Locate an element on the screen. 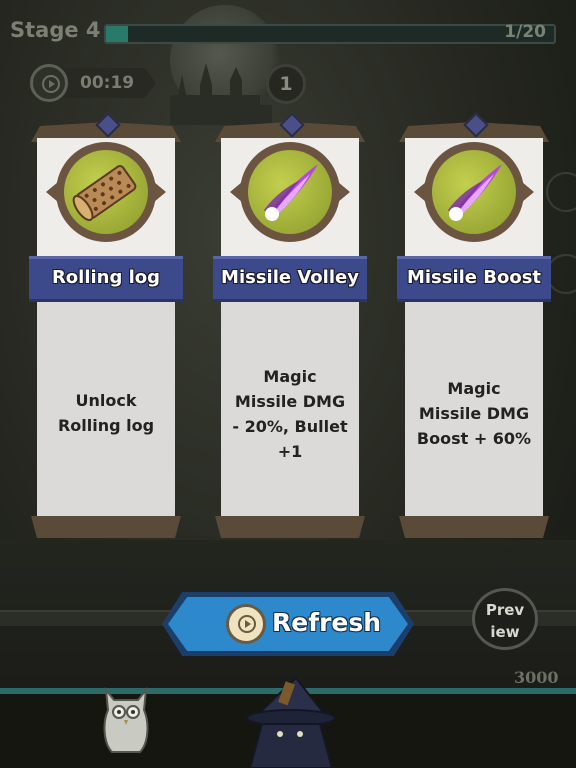  log-graphic is located at coordinates (104, 193).